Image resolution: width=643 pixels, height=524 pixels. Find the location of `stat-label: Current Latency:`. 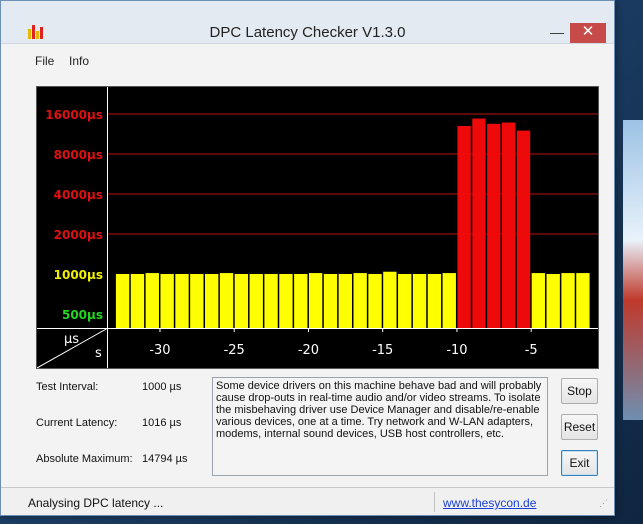

stat-label: Current Latency: is located at coordinates (77, 423).